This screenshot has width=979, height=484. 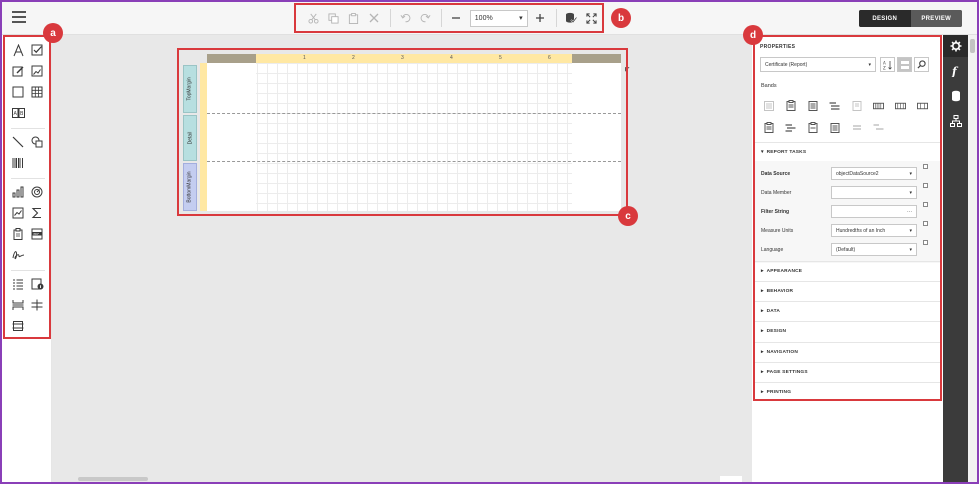 What do you see at coordinates (847, 311) in the screenshot?
I see `section-data: ▸ DATA` at bounding box center [847, 311].